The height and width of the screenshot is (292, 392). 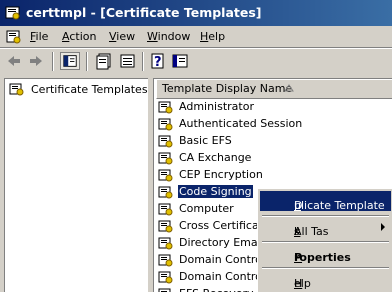 What do you see at coordinates (227, 88) in the screenshot?
I see `column-header-label: Template Display Name` at bounding box center [227, 88].